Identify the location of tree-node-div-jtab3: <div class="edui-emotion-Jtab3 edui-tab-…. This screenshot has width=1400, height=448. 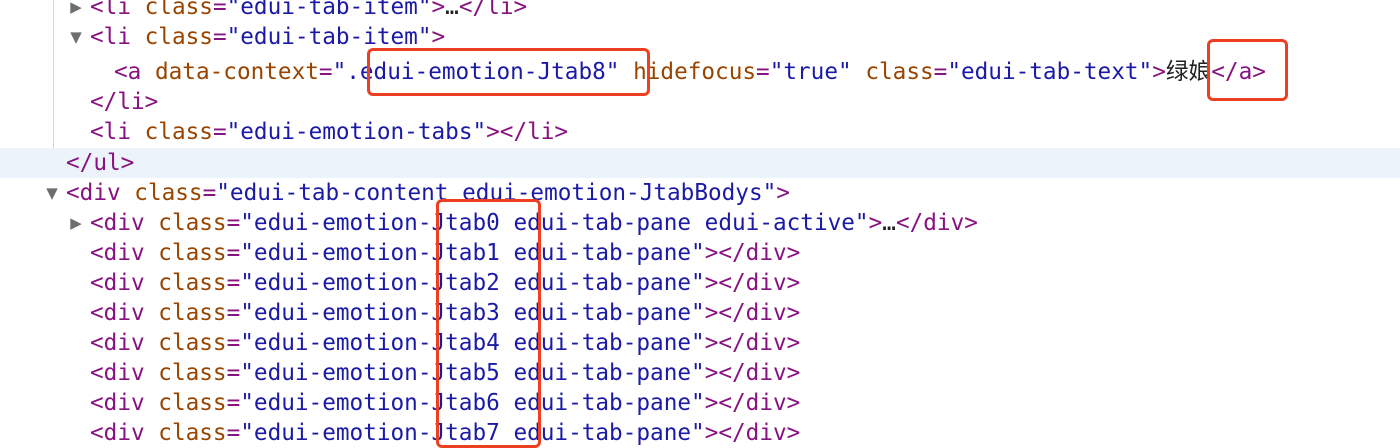
(700, 313).